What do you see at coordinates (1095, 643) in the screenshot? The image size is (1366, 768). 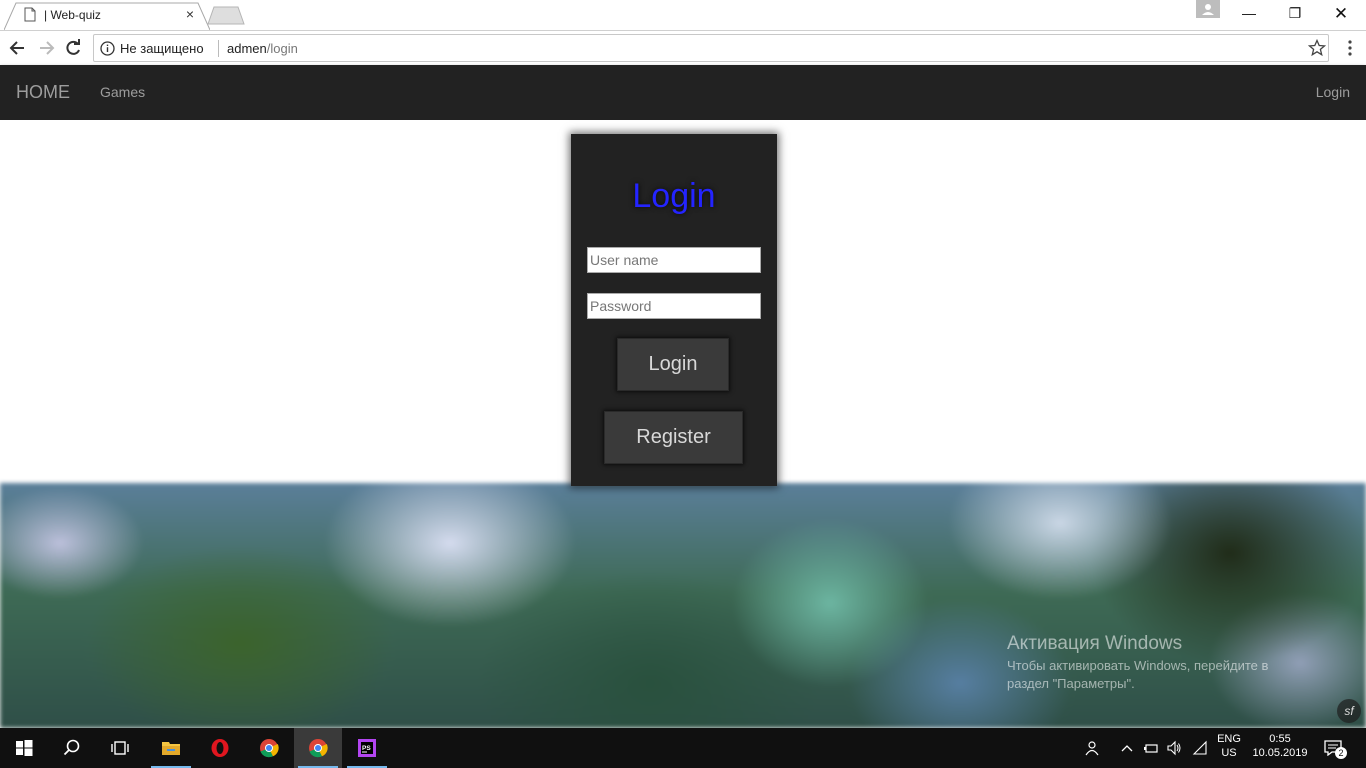 I see `activation-title: Активация Windows` at bounding box center [1095, 643].